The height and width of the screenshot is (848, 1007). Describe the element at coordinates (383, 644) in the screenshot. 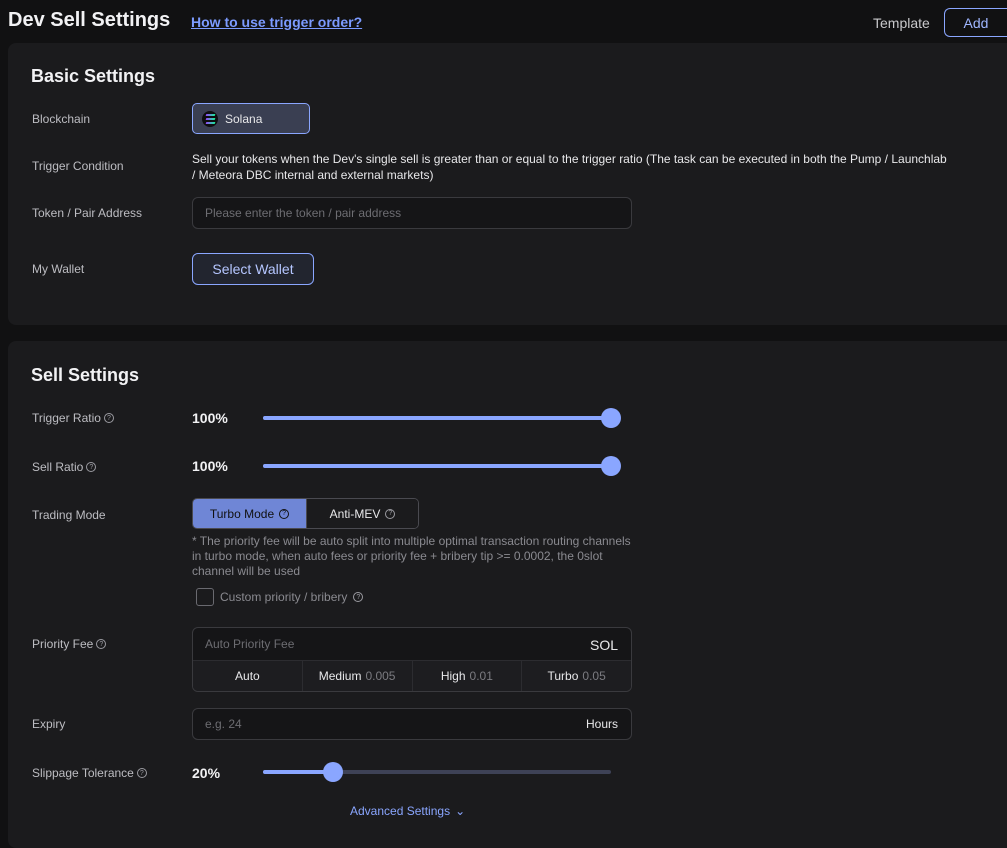

I see `priority-fee-input` at that location.